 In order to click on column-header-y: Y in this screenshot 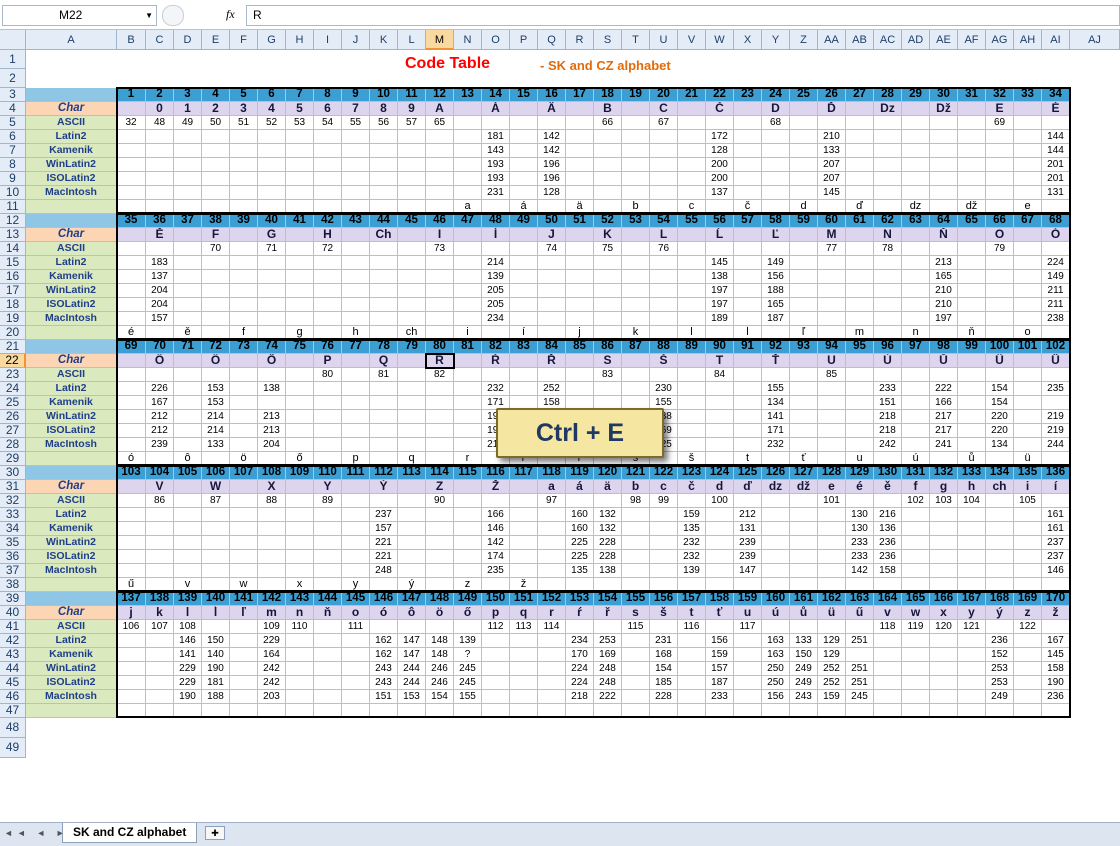, I will do `click(776, 40)`.